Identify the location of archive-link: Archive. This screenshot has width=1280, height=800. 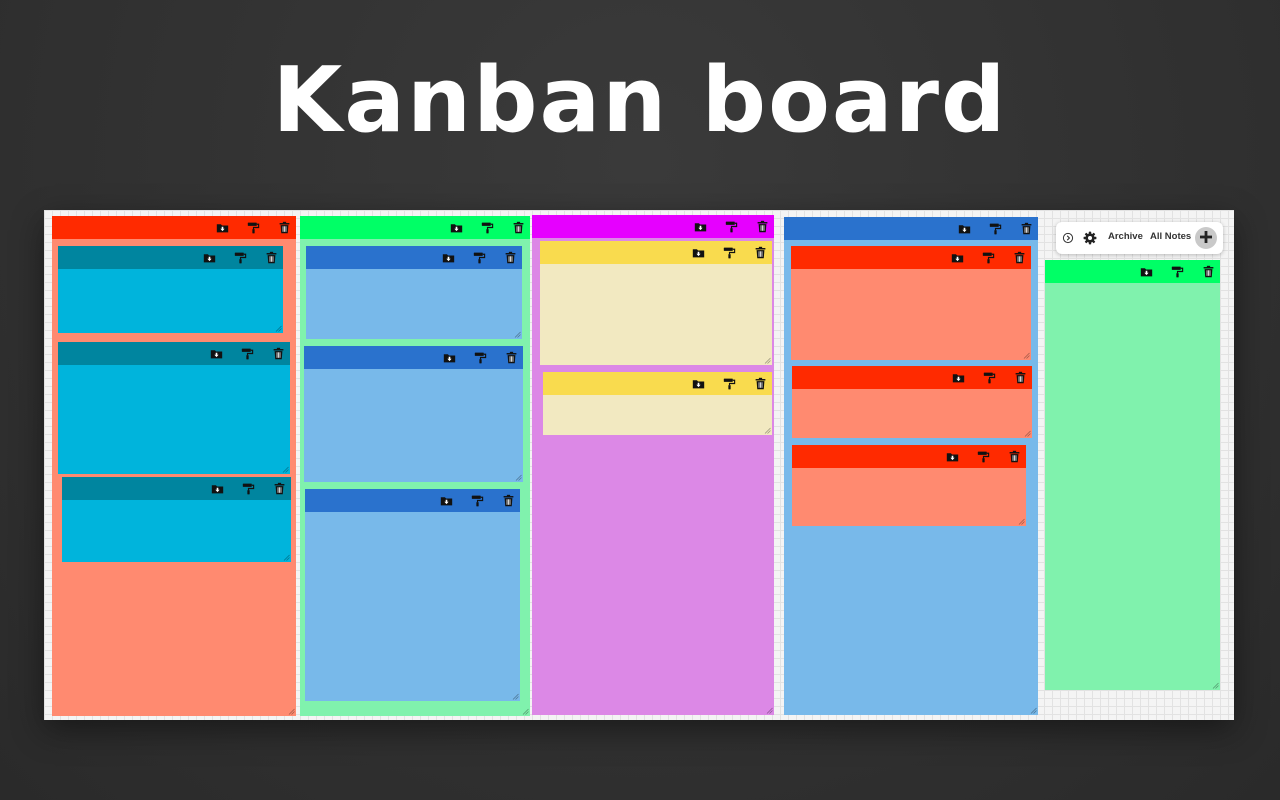
(1125, 236).